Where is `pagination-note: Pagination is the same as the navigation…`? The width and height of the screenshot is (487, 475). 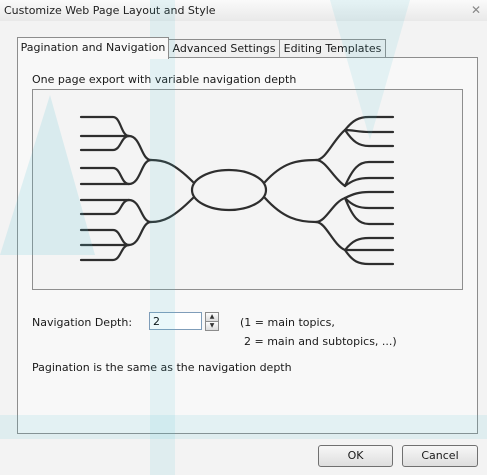
pagination-note: Pagination is the same as the navigation… is located at coordinates (162, 367).